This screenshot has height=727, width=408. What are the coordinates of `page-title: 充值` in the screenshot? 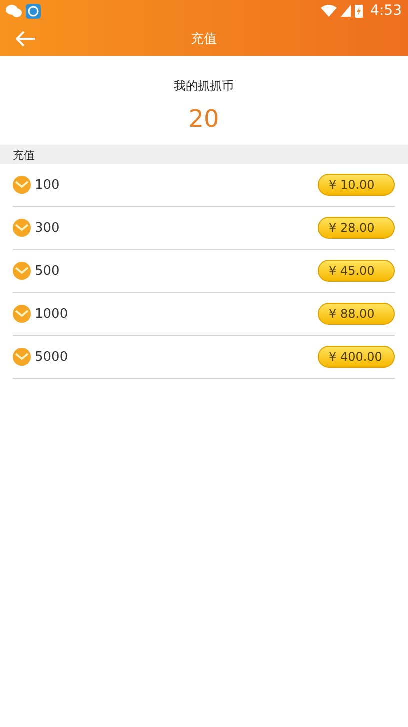 It's located at (204, 39).